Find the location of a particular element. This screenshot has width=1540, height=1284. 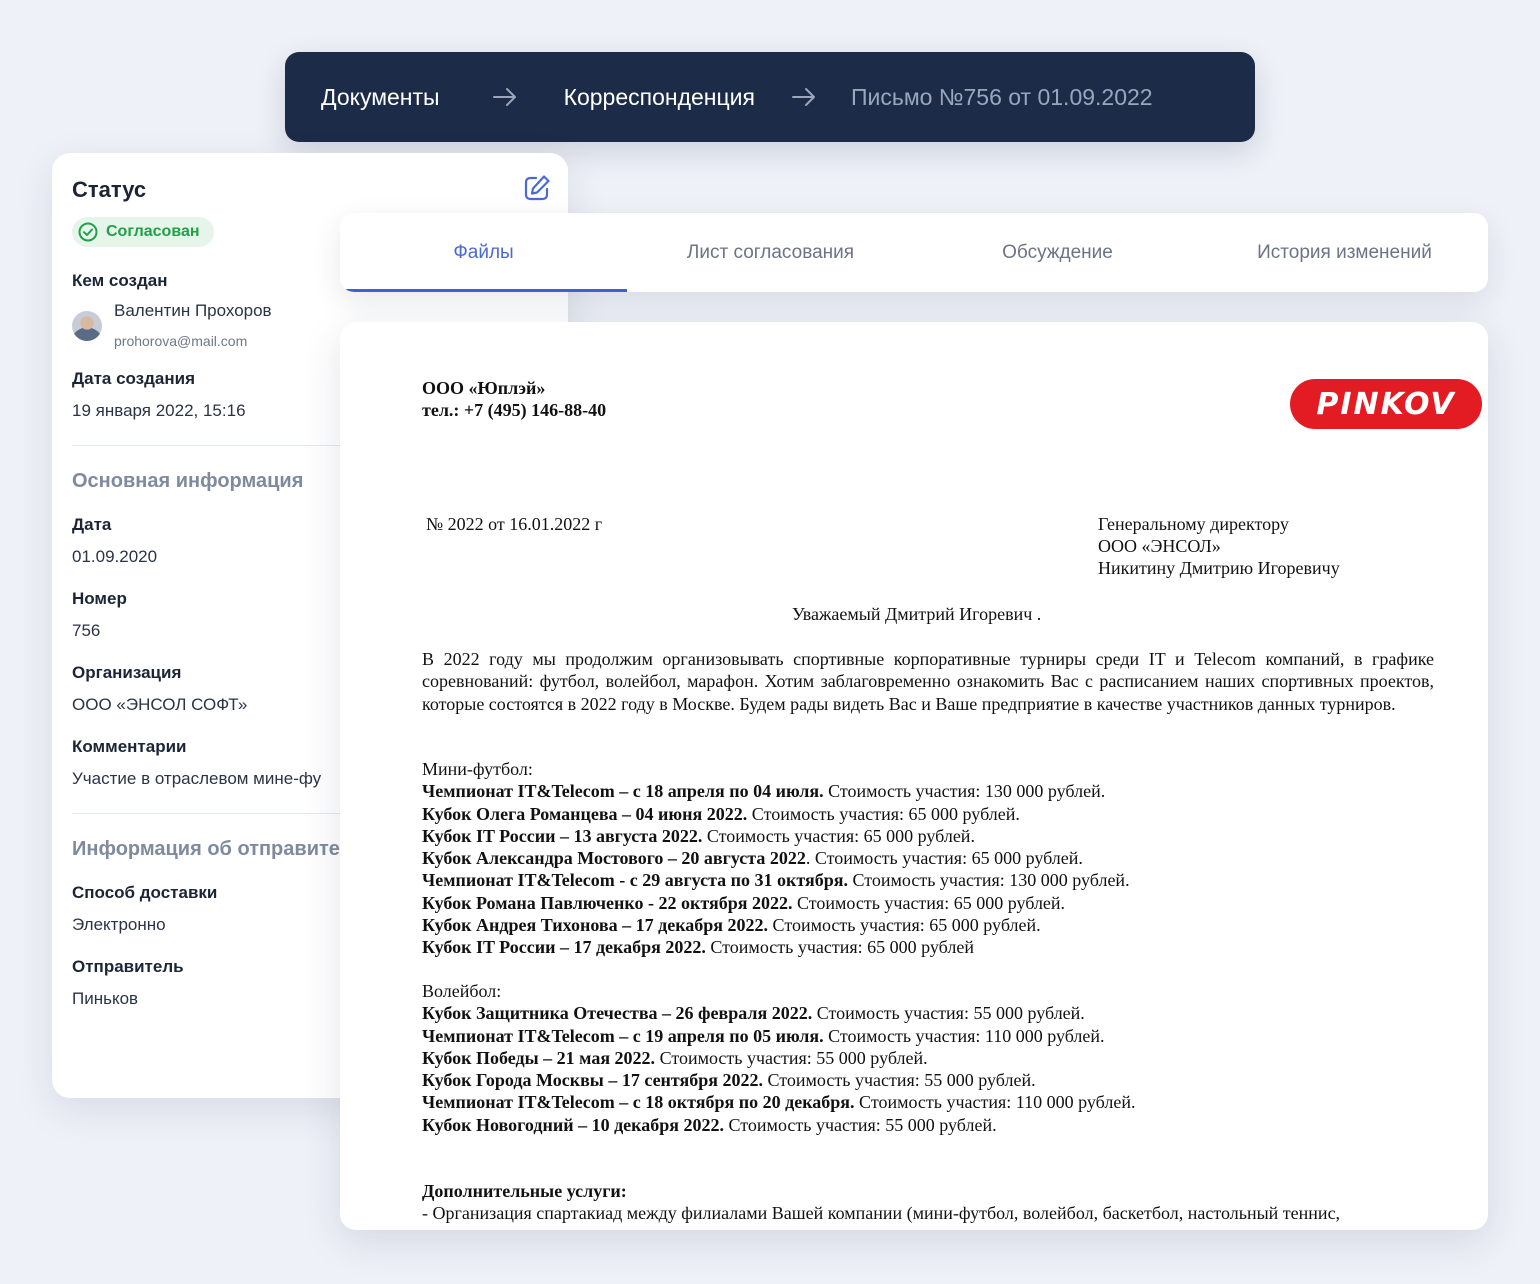

status-badge: Согласован is located at coordinates (143, 232).